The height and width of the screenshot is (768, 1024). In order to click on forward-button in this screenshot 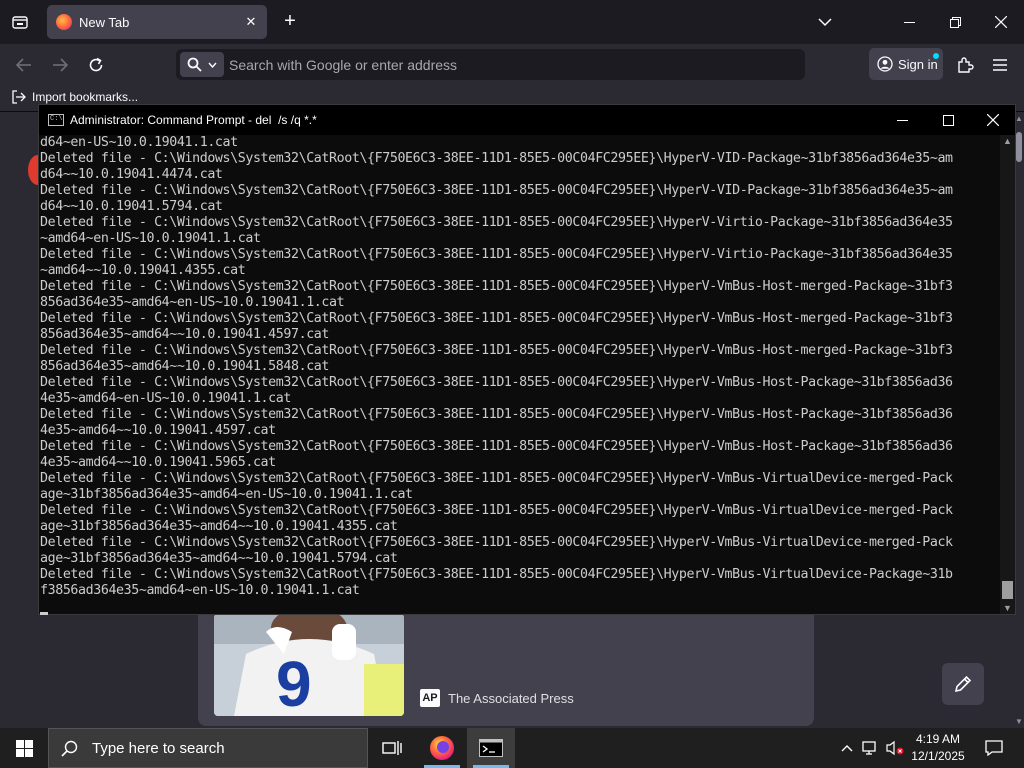, I will do `click(60, 65)`.